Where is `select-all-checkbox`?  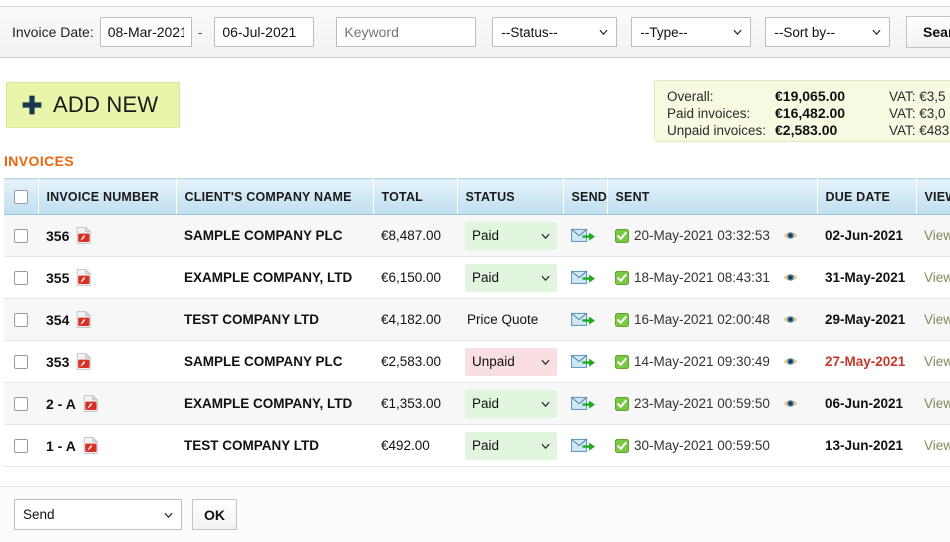 select-all-checkbox is located at coordinates (21, 196).